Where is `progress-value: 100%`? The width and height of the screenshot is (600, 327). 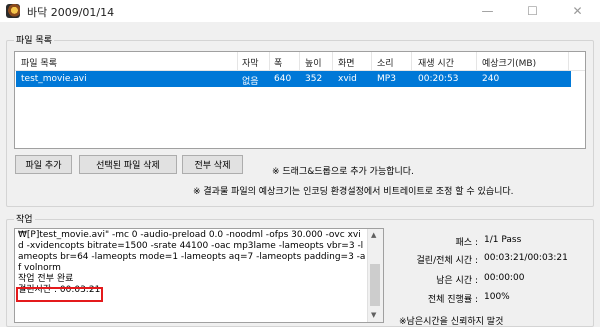 progress-value: 100% is located at coordinates (497, 297).